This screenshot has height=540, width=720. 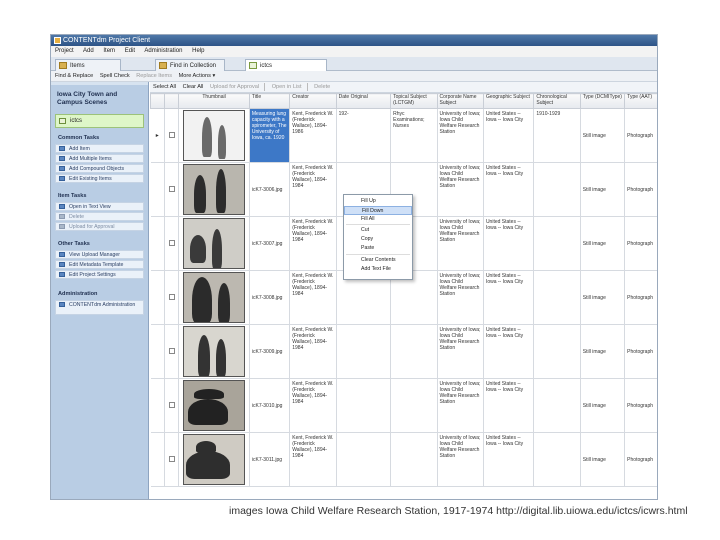 What do you see at coordinates (640, 101) in the screenshot?
I see `col-type-aat: Type (AAT)` at bounding box center [640, 101].